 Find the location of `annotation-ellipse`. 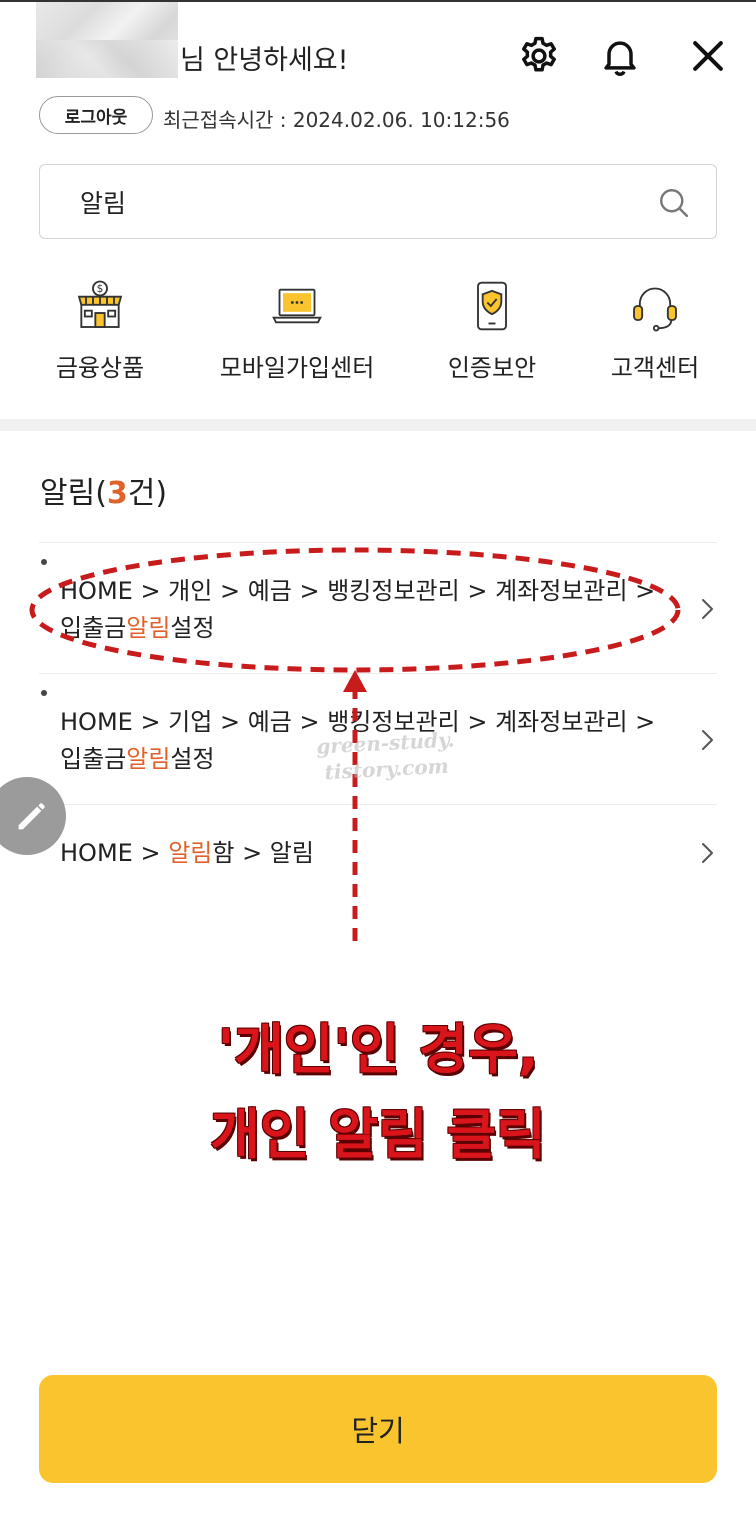

annotation-ellipse is located at coordinates (355, 610).